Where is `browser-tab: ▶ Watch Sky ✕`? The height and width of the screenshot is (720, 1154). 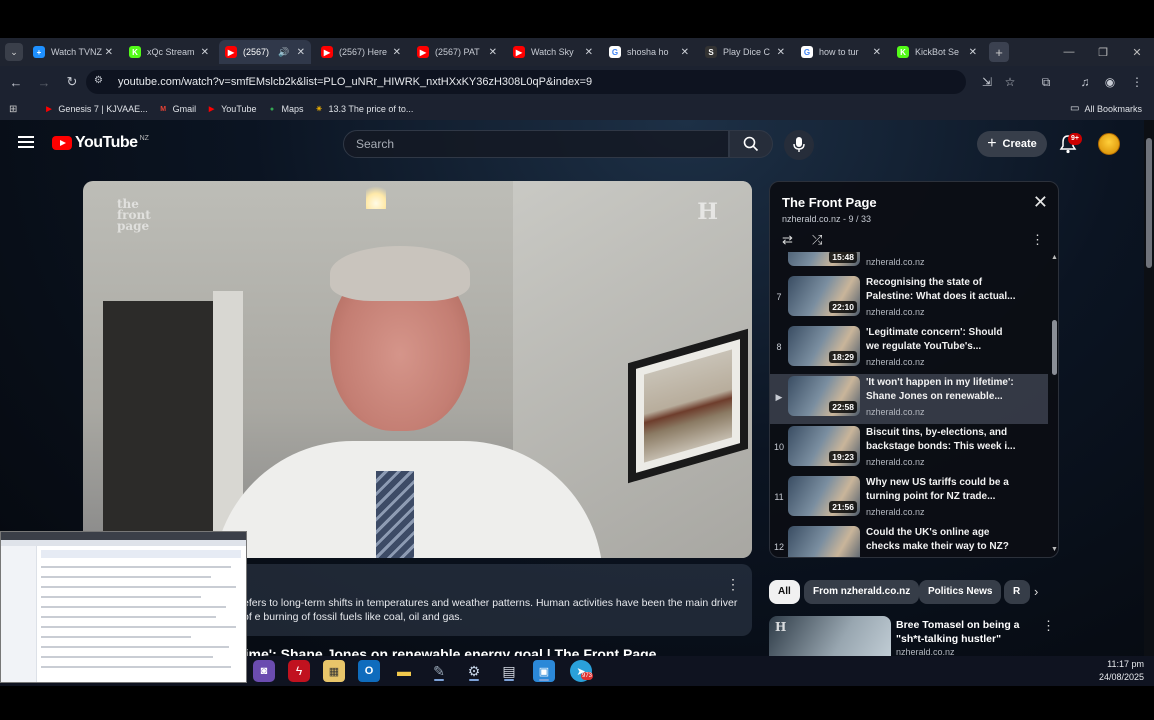
browser-tab: ▶ Watch Sky ✕ is located at coordinates (553, 52).